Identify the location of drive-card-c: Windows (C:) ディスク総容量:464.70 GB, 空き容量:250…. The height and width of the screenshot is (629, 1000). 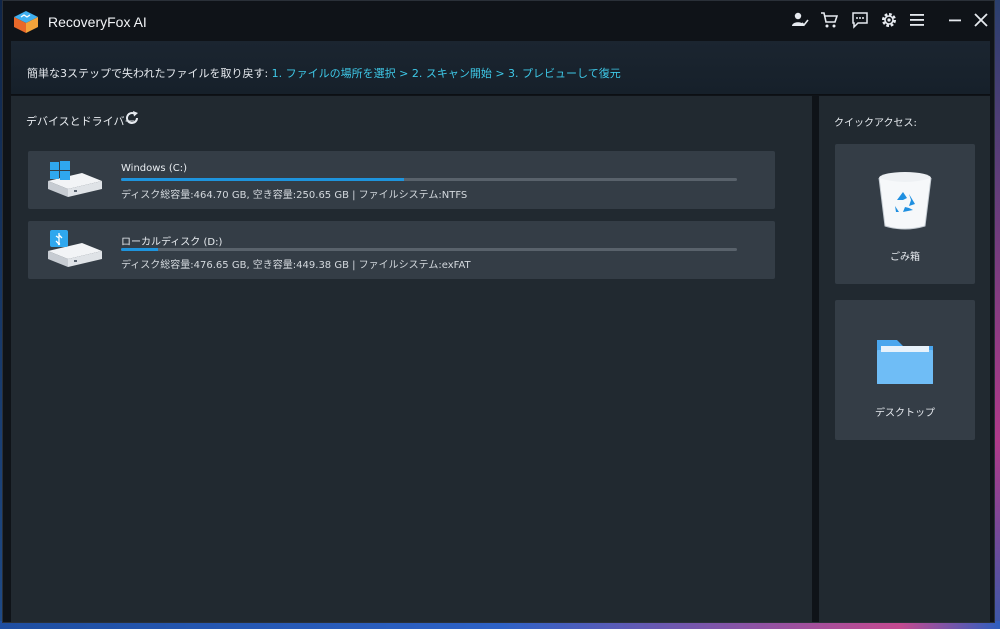
(401, 180).